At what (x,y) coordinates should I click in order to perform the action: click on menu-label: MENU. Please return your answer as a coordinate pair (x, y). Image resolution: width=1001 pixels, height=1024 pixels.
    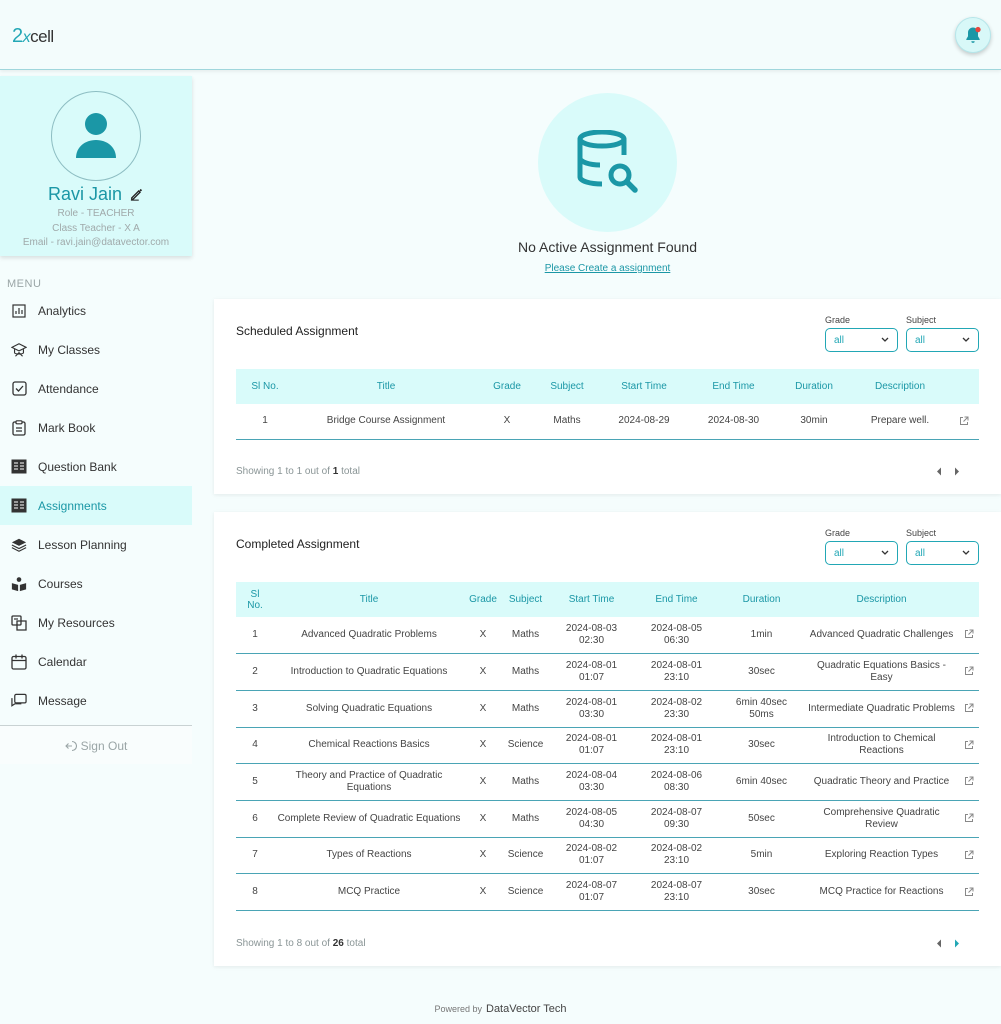
    Looking at the image, I should click on (24, 284).